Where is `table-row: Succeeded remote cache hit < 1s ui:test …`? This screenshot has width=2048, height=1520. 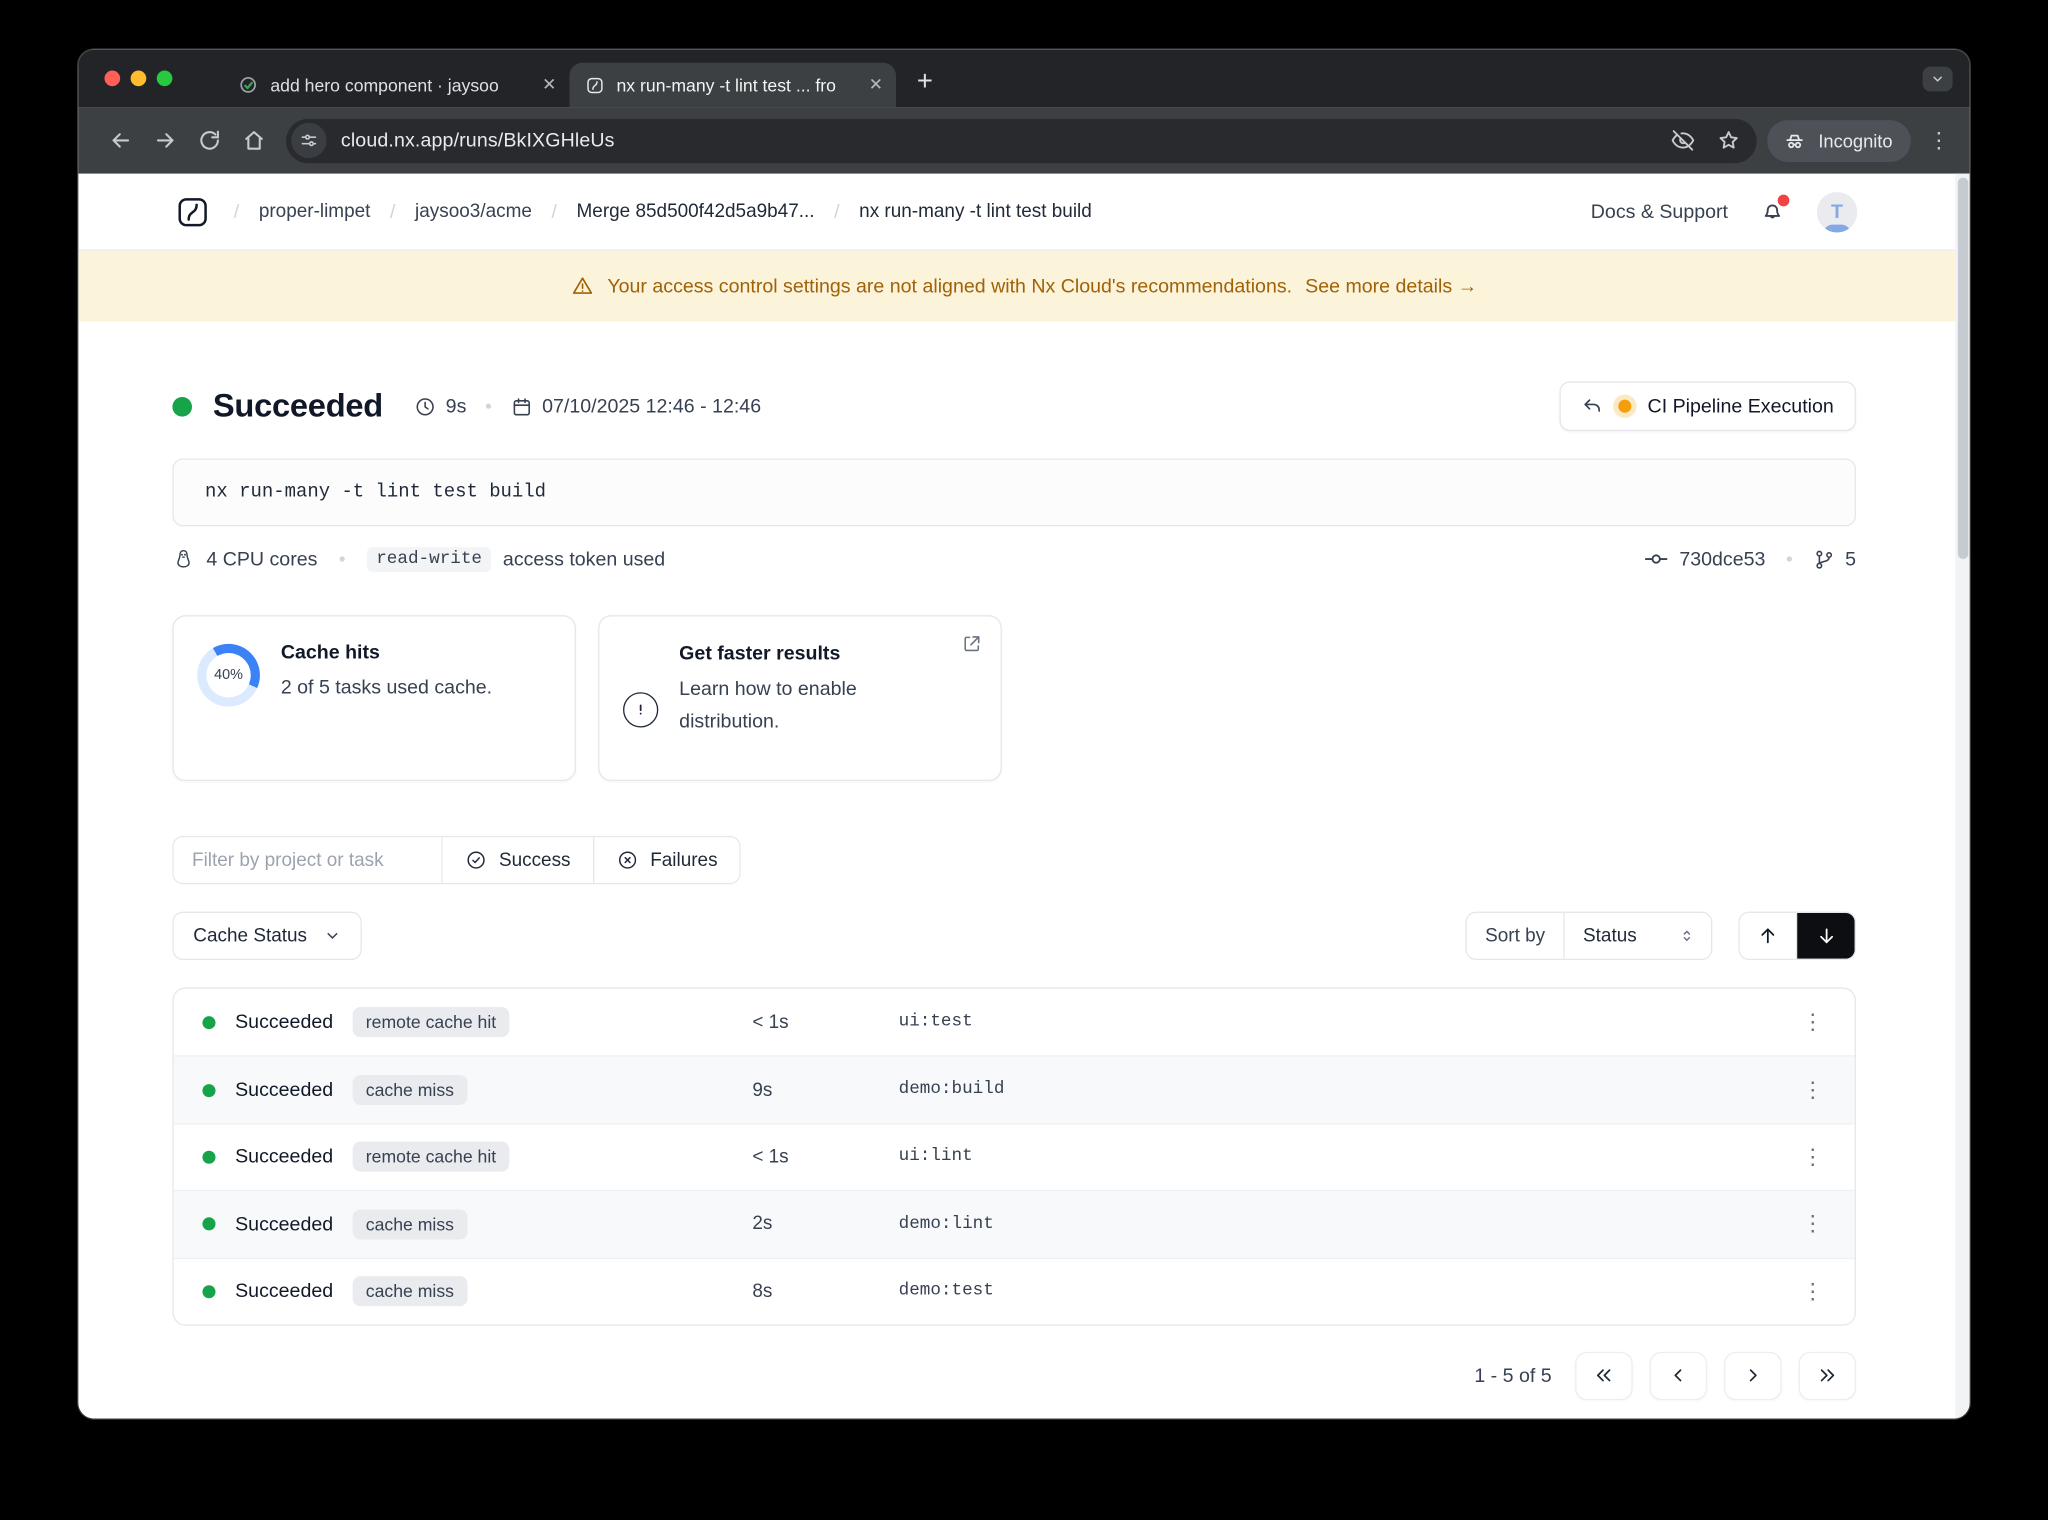
table-row: Succeeded remote cache hit < 1s ui:test … is located at coordinates (1014, 1022).